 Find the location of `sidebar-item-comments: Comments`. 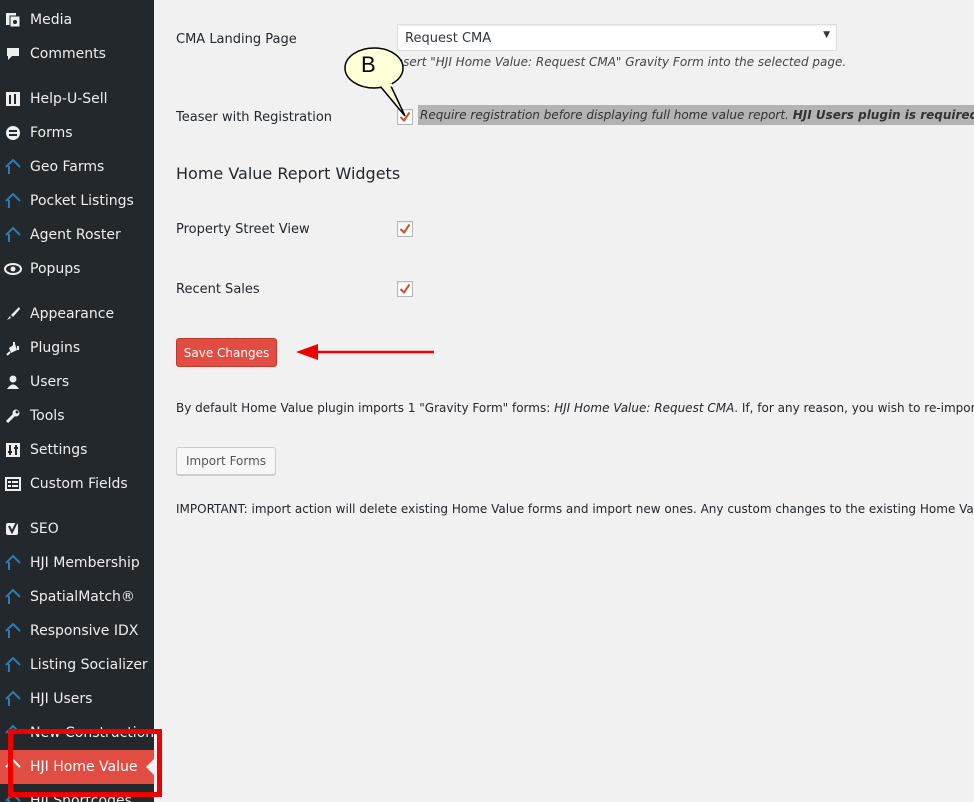

sidebar-item-comments: Comments is located at coordinates (77, 54).